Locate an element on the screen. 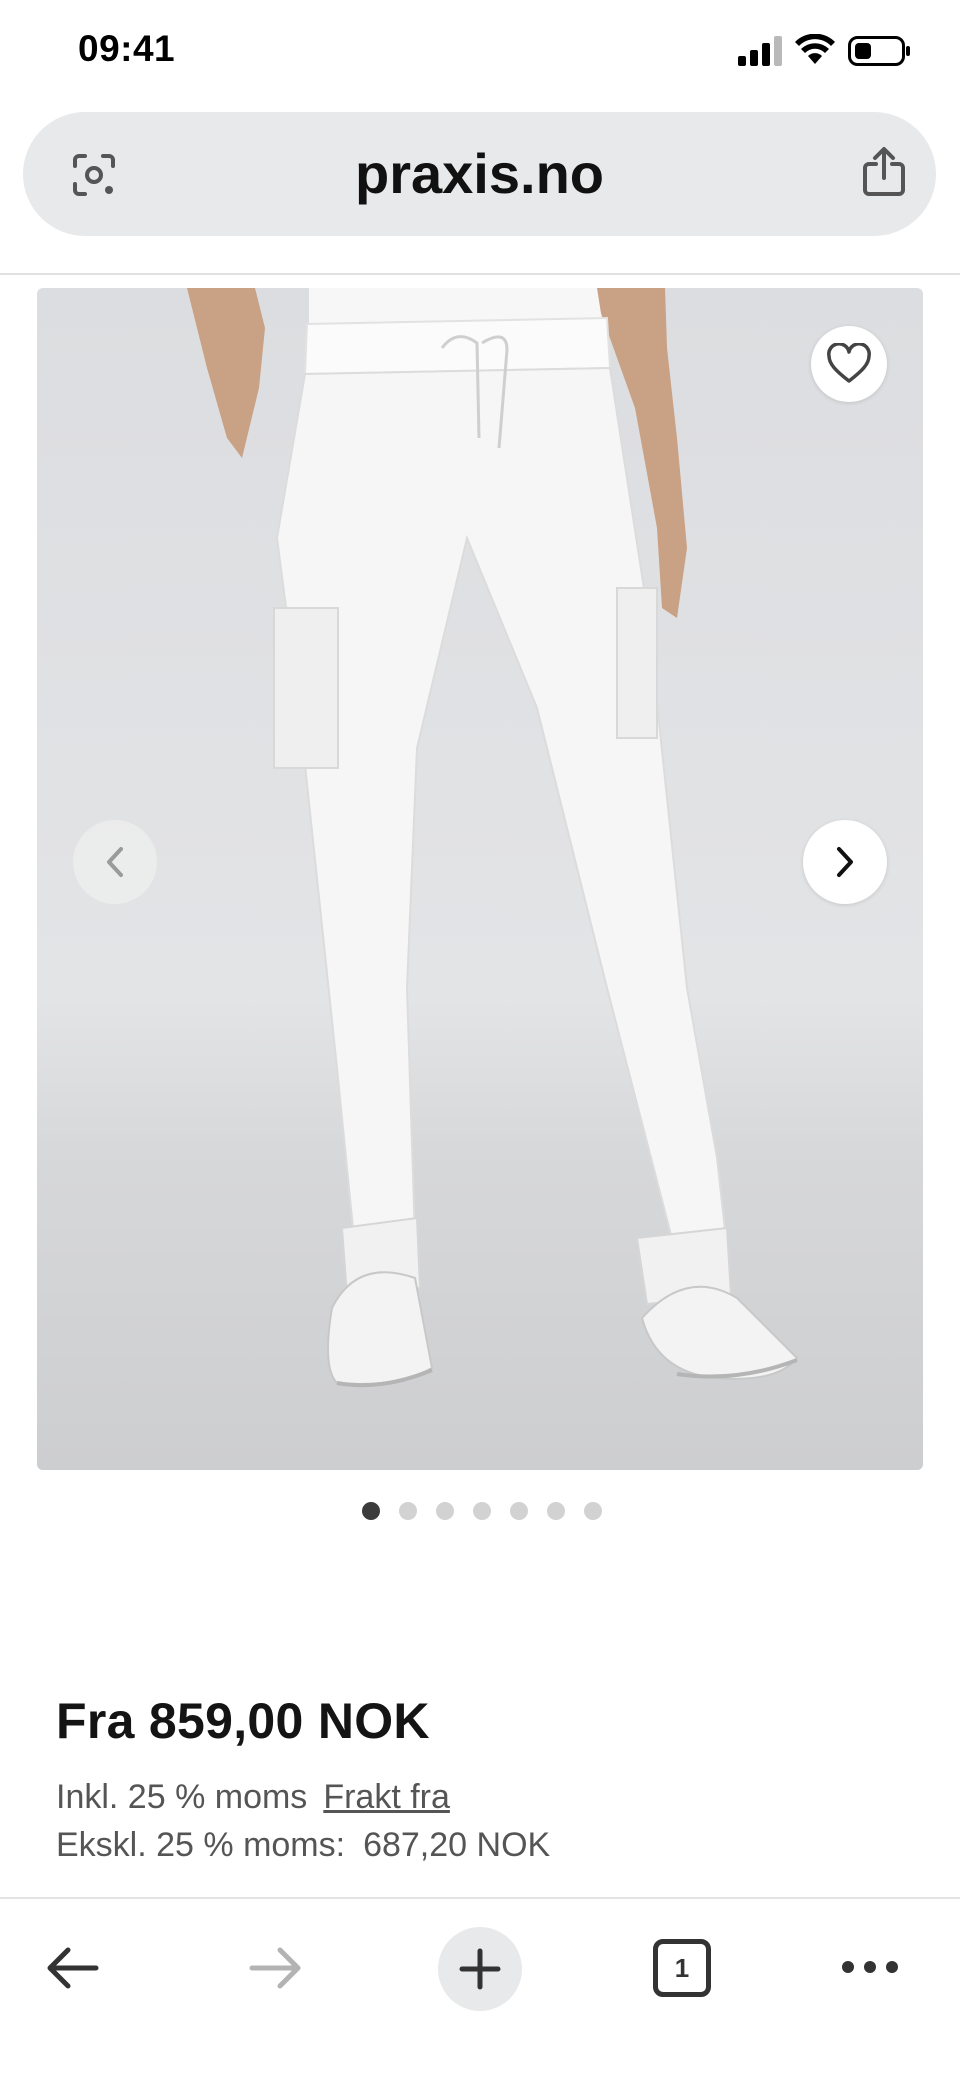 The image size is (960, 2078). vat-included-line: Inkl. 25 % moms Frakt fra is located at coordinates (253, 1797).